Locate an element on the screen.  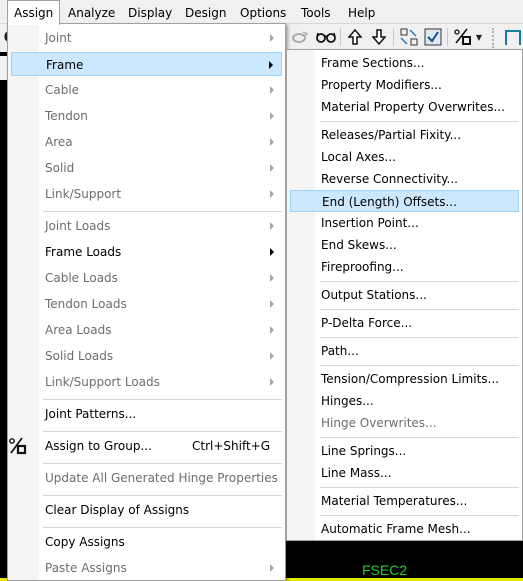
menu-item-assign-to-group: Assign to Group... Ctrl+Shift+G is located at coordinates (145, 446).